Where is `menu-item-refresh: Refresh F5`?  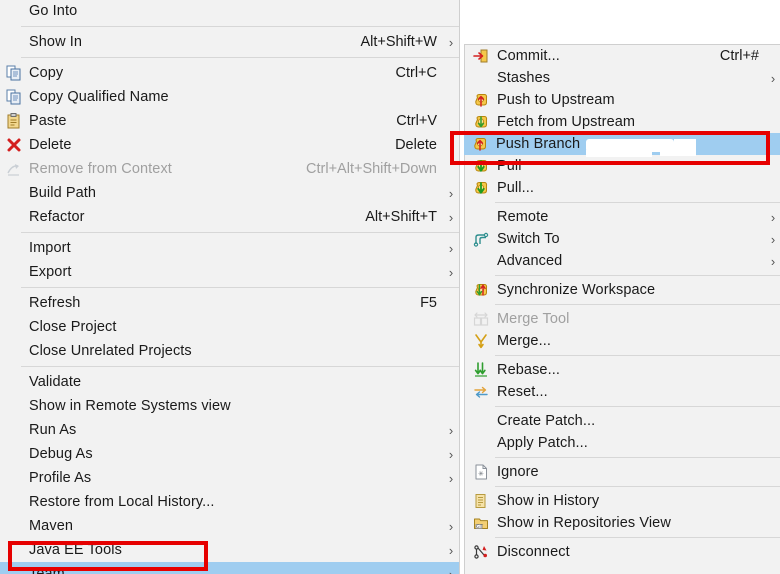 menu-item-refresh: Refresh F5 is located at coordinates (229, 303).